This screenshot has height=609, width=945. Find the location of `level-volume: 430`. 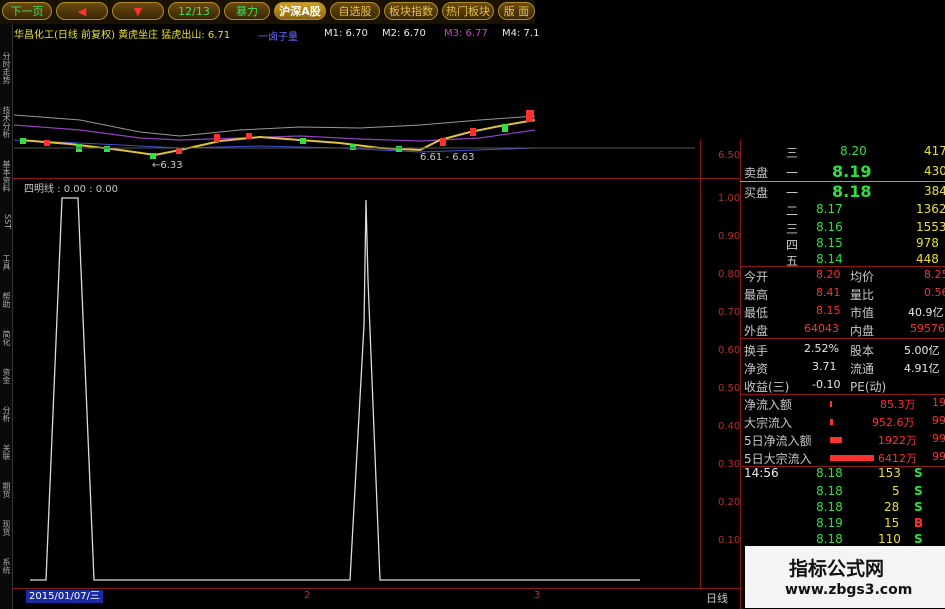

level-volume: 430 is located at coordinates (934, 171).